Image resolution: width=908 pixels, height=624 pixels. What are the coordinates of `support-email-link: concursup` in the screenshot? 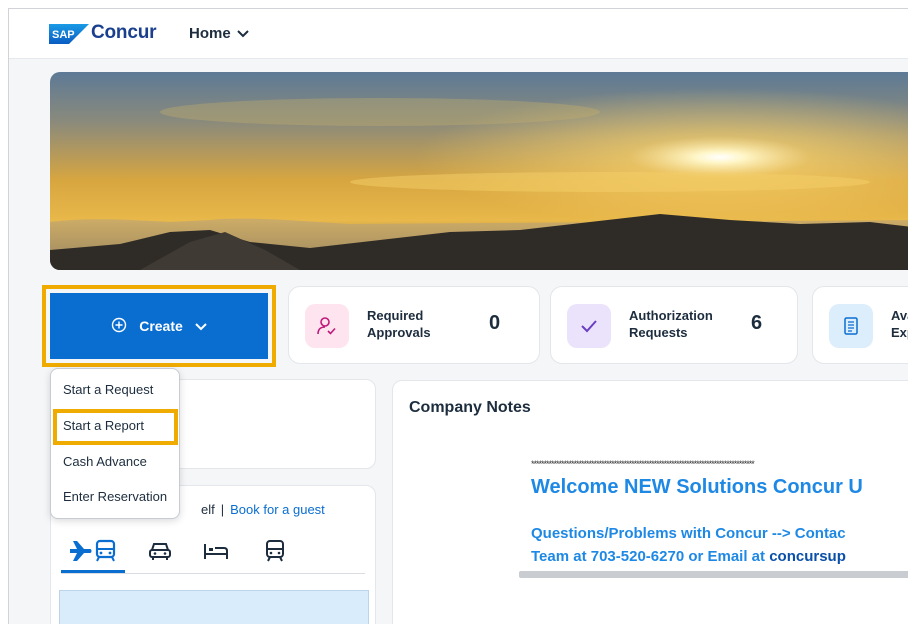 It's located at (807, 556).